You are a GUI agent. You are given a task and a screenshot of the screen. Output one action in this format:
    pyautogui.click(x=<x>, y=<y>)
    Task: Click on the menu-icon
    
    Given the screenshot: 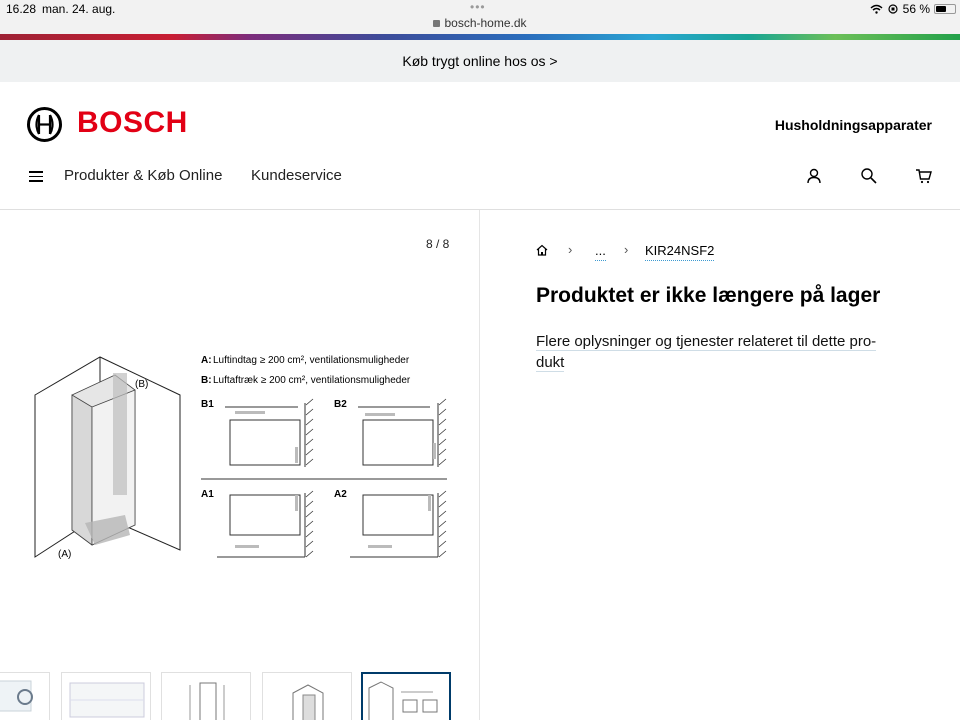 What is the action you would take?
    pyautogui.click(x=36, y=176)
    